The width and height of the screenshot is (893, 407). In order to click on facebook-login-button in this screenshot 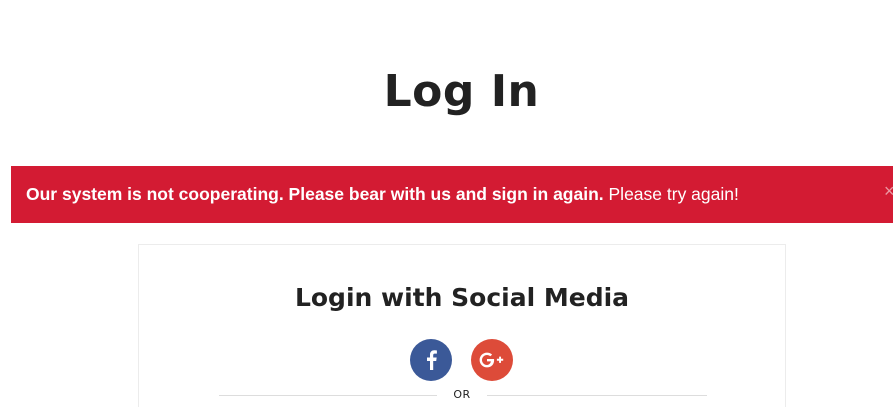, I will do `click(431, 360)`.